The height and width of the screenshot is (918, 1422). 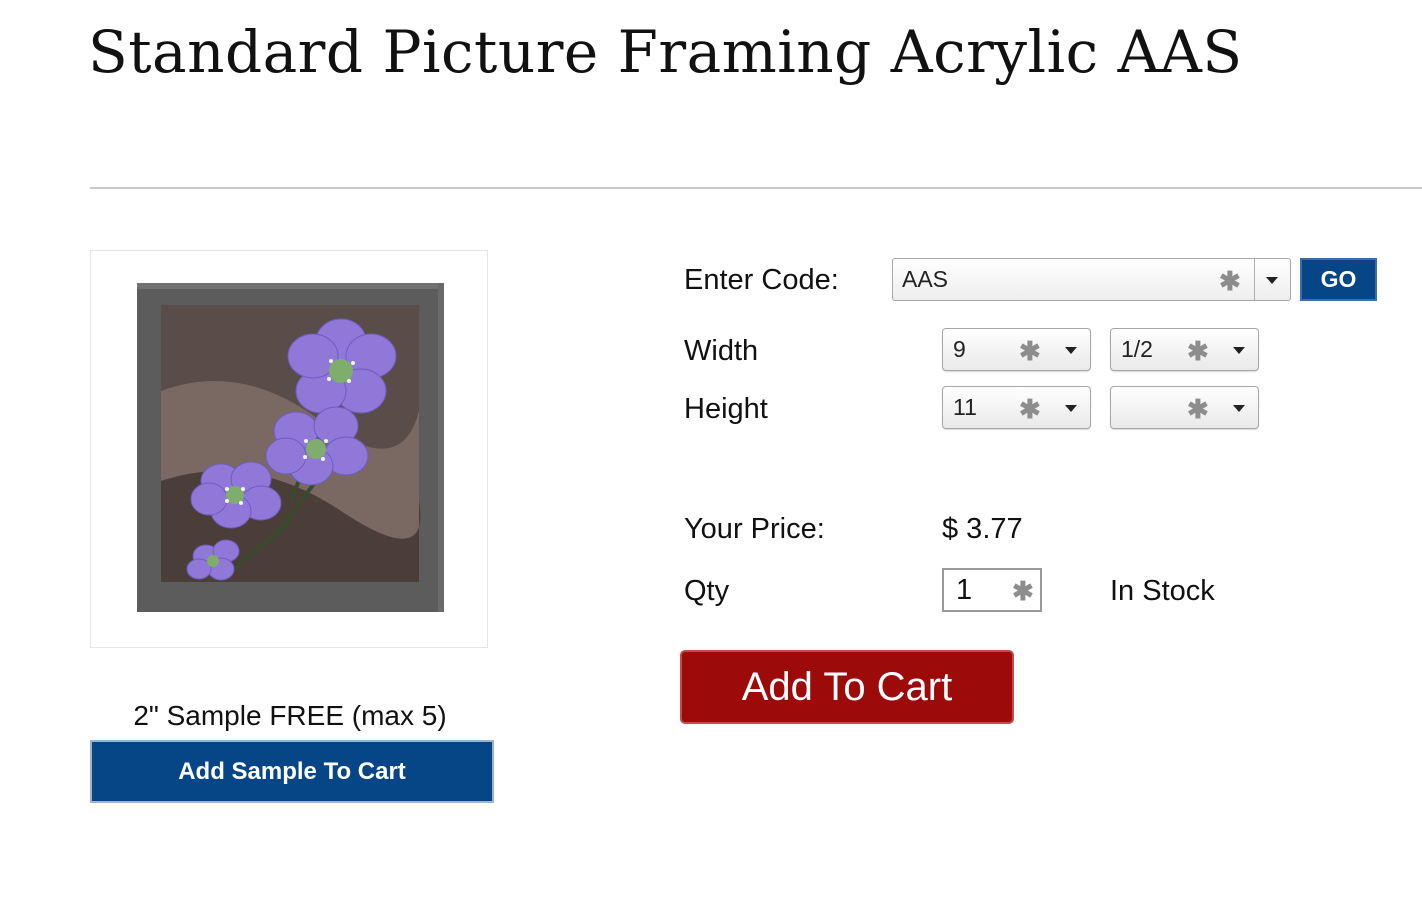 What do you see at coordinates (1074, 279) in the screenshot?
I see `product-code-input` at bounding box center [1074, 279].